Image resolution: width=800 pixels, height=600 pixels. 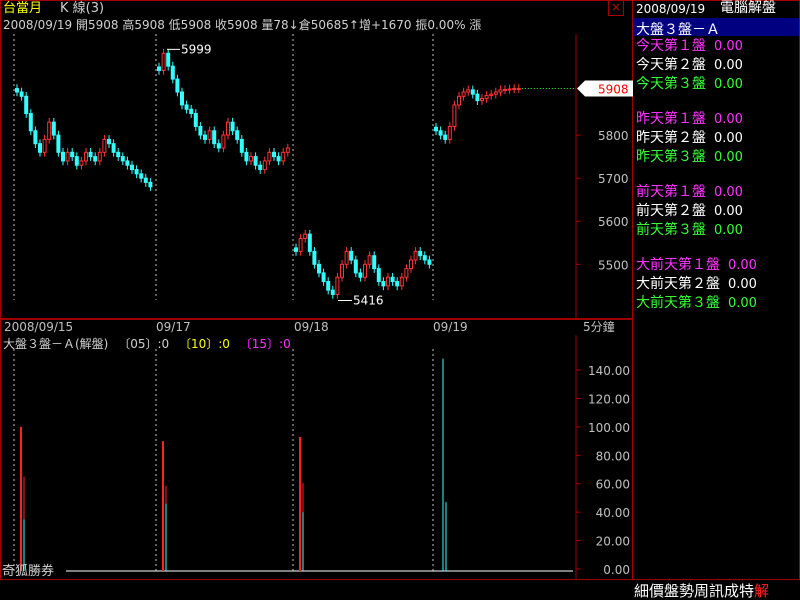 I want to click on sidebar-item: 前天第３盤 0.00, so click(x=689, y=230).